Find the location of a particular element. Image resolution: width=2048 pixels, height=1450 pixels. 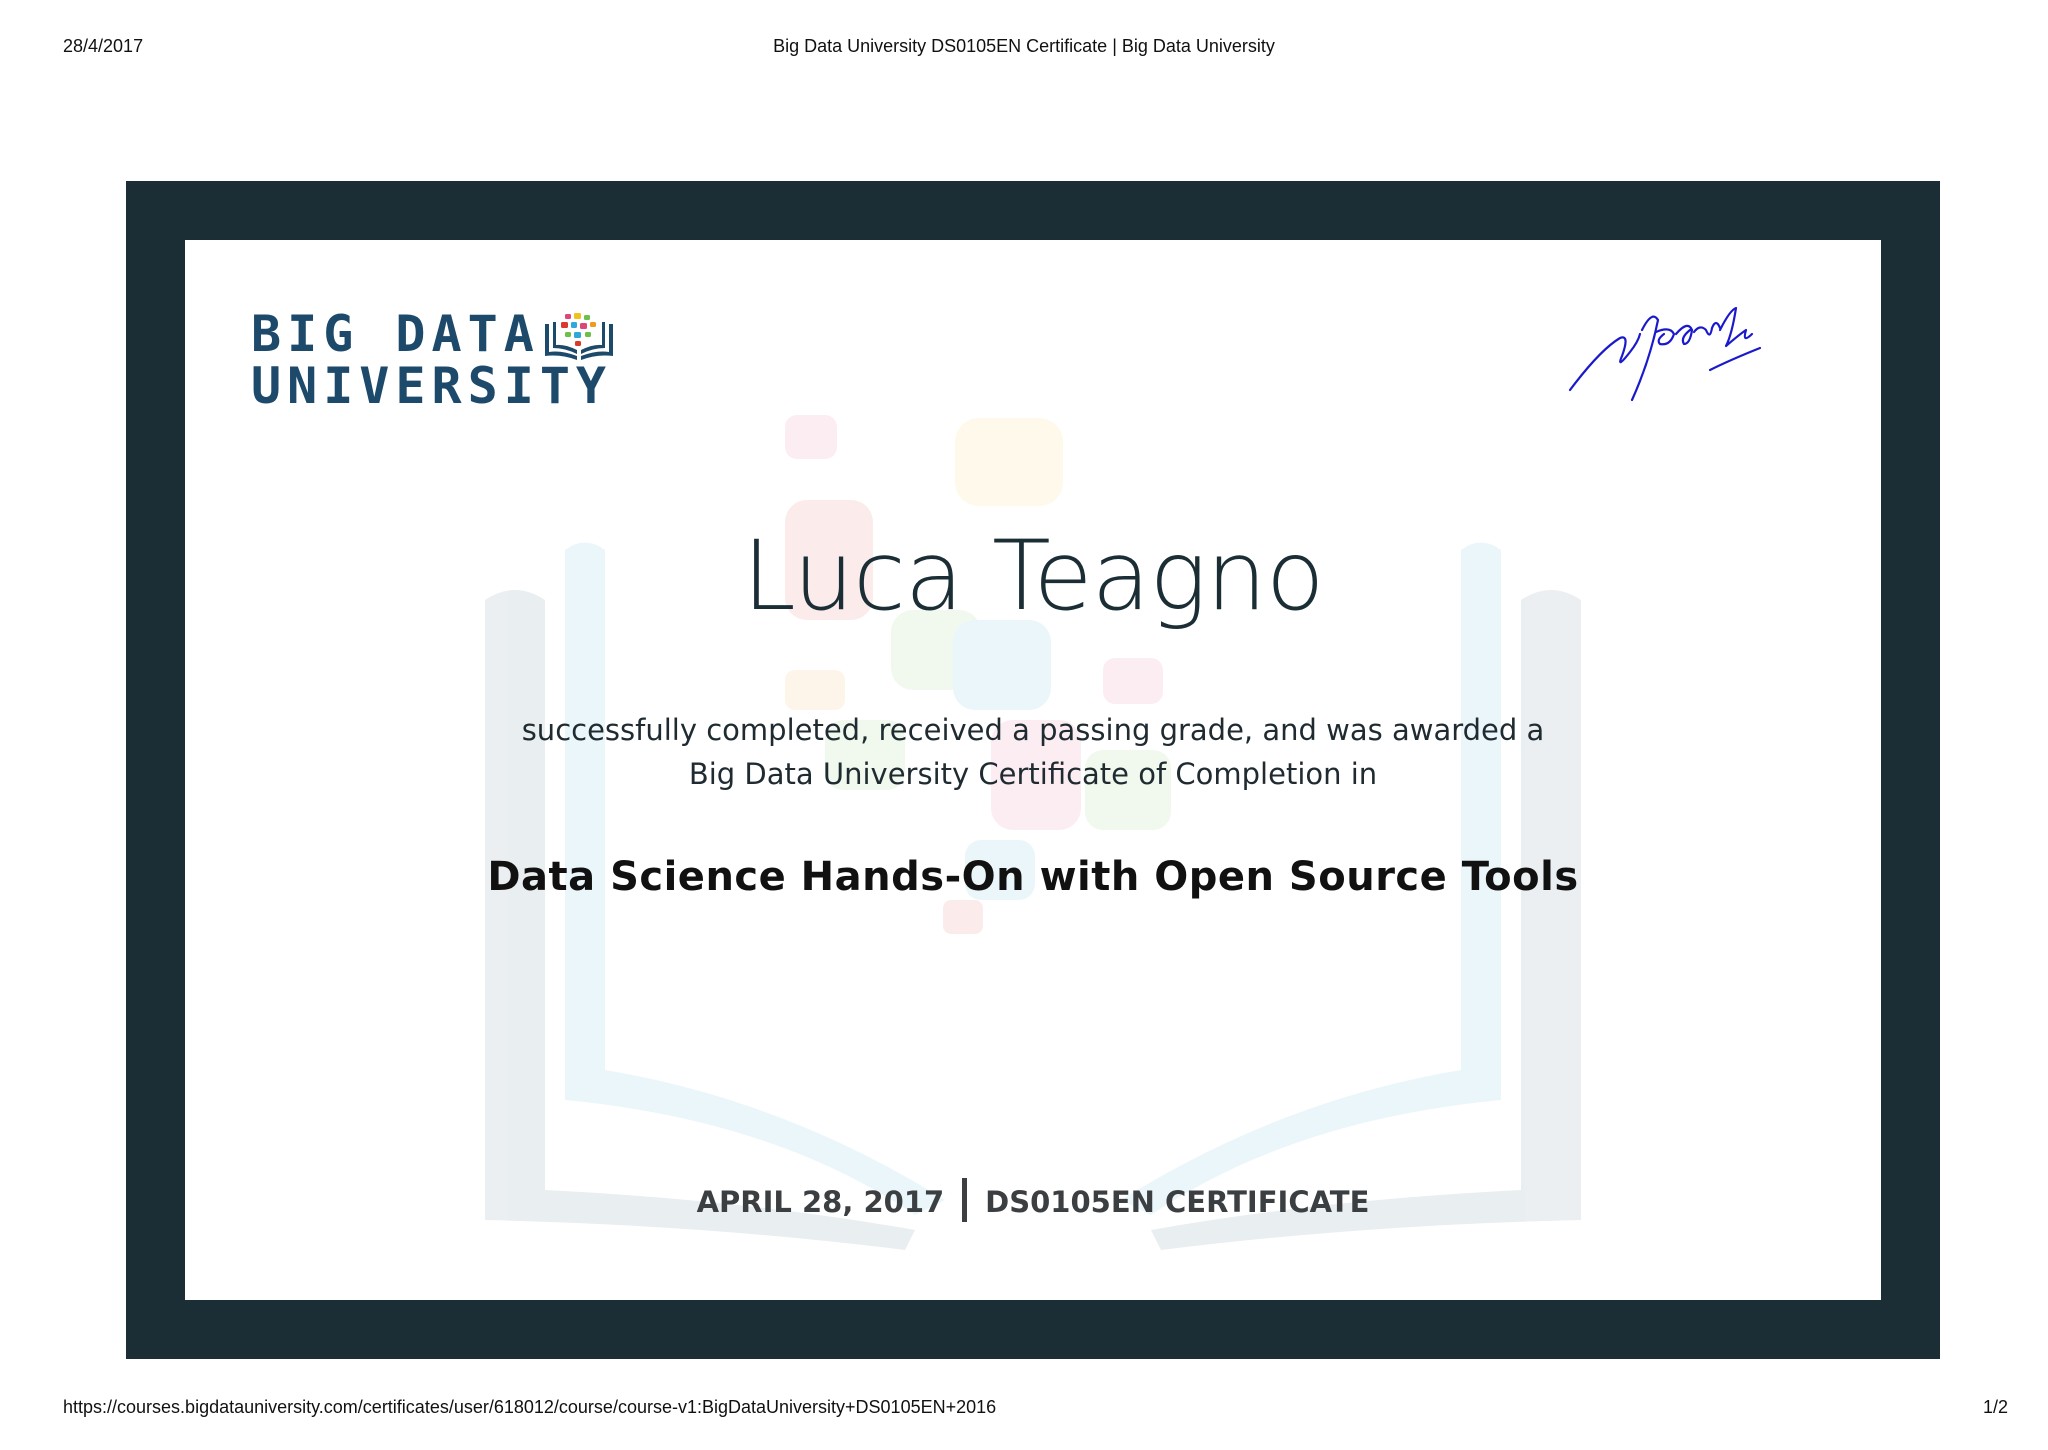

book-logo-icon is located at coordinates (579, 336).